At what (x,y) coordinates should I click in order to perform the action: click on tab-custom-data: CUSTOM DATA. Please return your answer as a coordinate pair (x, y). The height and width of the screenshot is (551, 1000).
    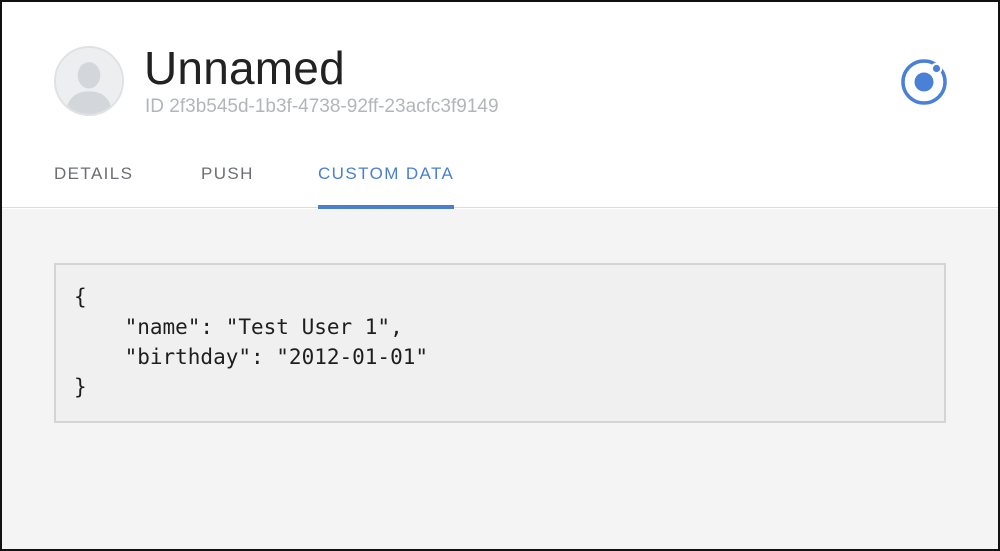
    Looking at the image, I should click on (386, 180).